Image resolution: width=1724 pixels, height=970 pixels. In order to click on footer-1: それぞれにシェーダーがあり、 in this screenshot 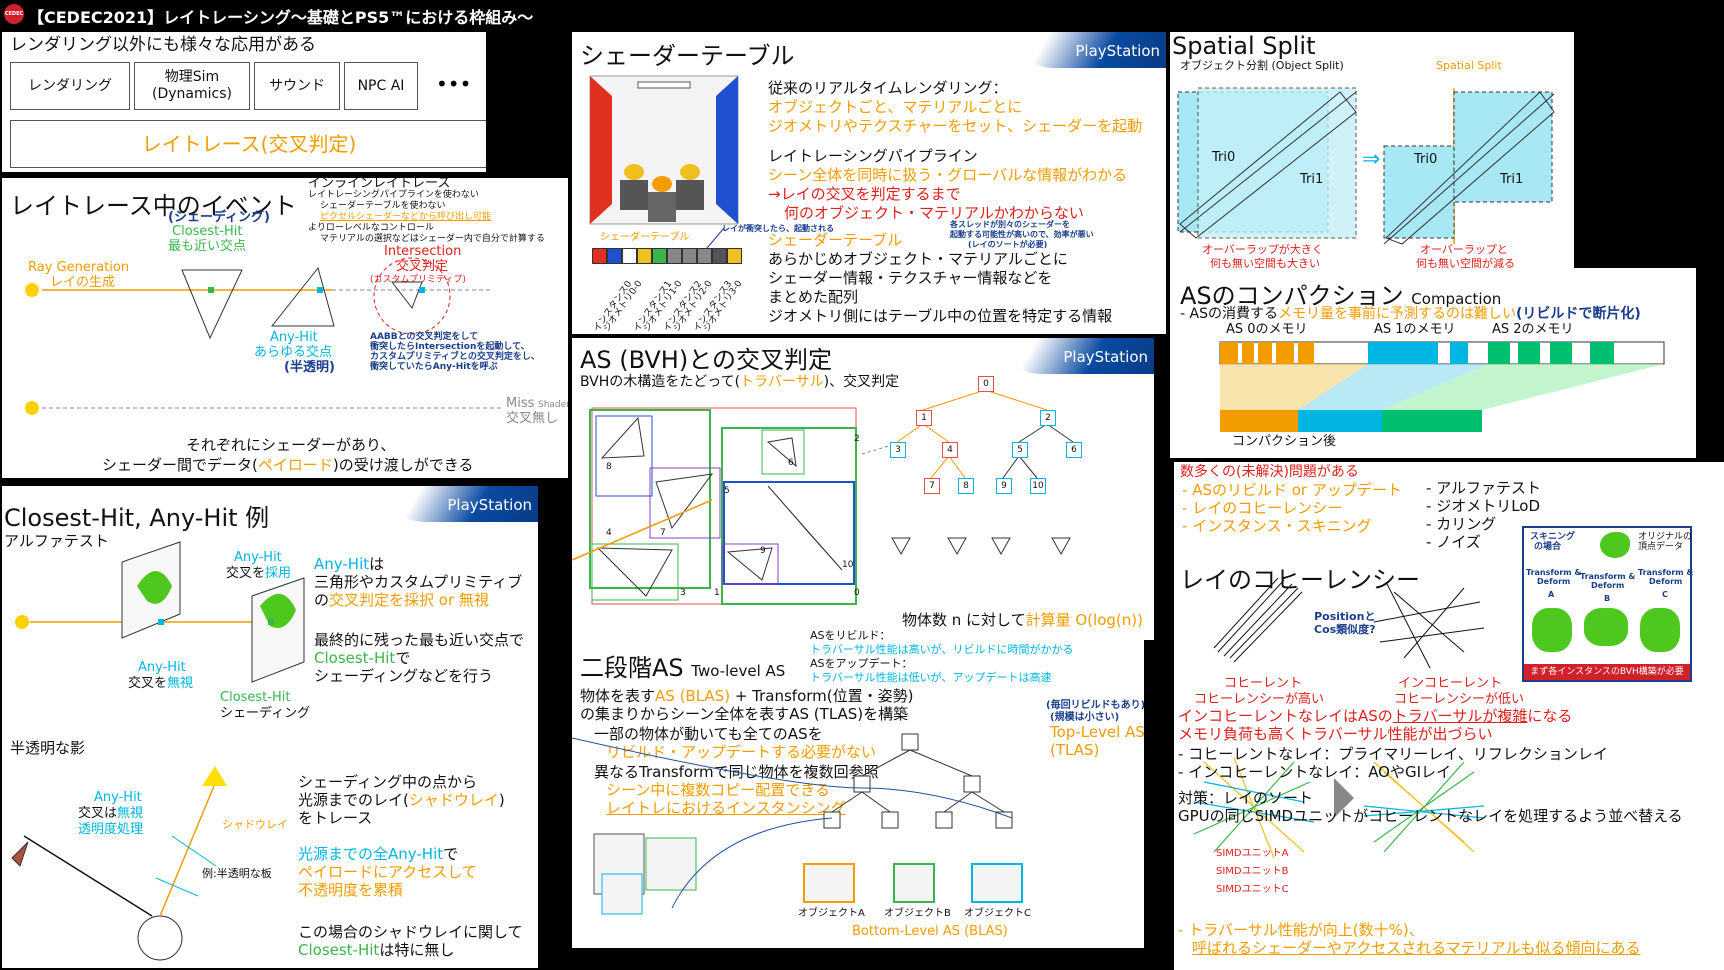, I will do `click(291, 445)`.